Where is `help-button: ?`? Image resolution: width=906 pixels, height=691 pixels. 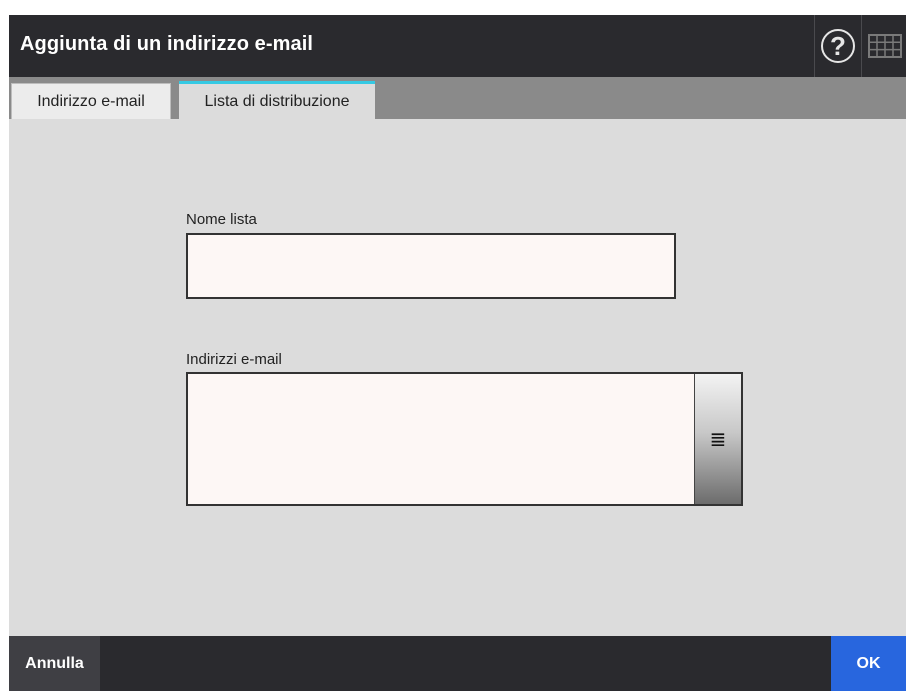
help-button: ? is located at coordinates (837, 46).